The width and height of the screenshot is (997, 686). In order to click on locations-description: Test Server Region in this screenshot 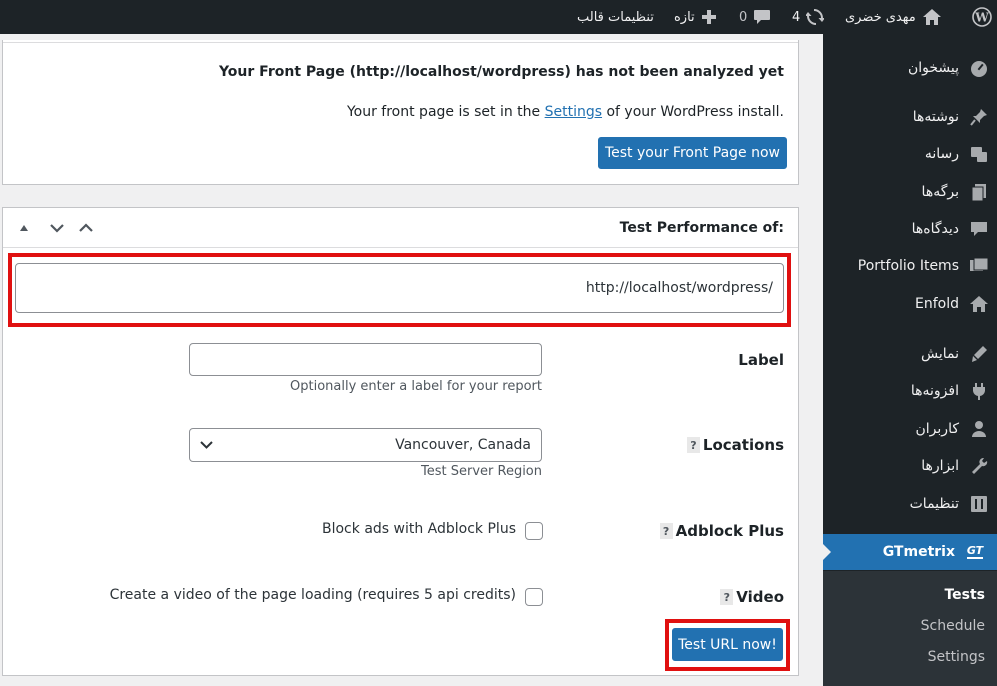, I will do `click(481, 471)`.